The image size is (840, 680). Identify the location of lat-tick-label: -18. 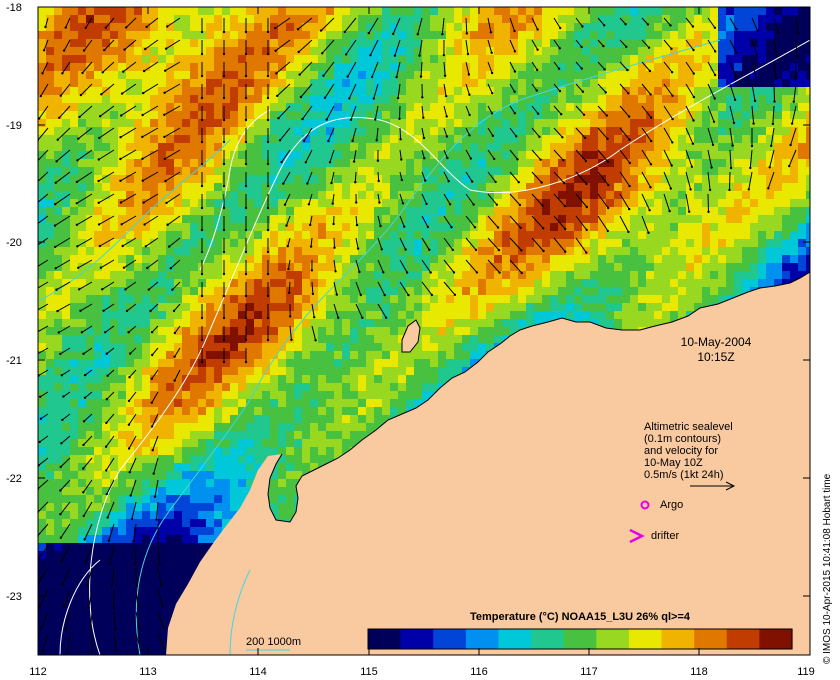
(14, 8).